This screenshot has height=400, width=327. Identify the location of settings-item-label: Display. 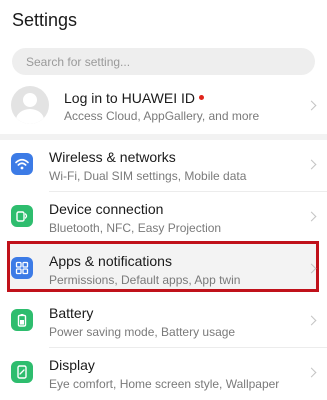
(72, 365).